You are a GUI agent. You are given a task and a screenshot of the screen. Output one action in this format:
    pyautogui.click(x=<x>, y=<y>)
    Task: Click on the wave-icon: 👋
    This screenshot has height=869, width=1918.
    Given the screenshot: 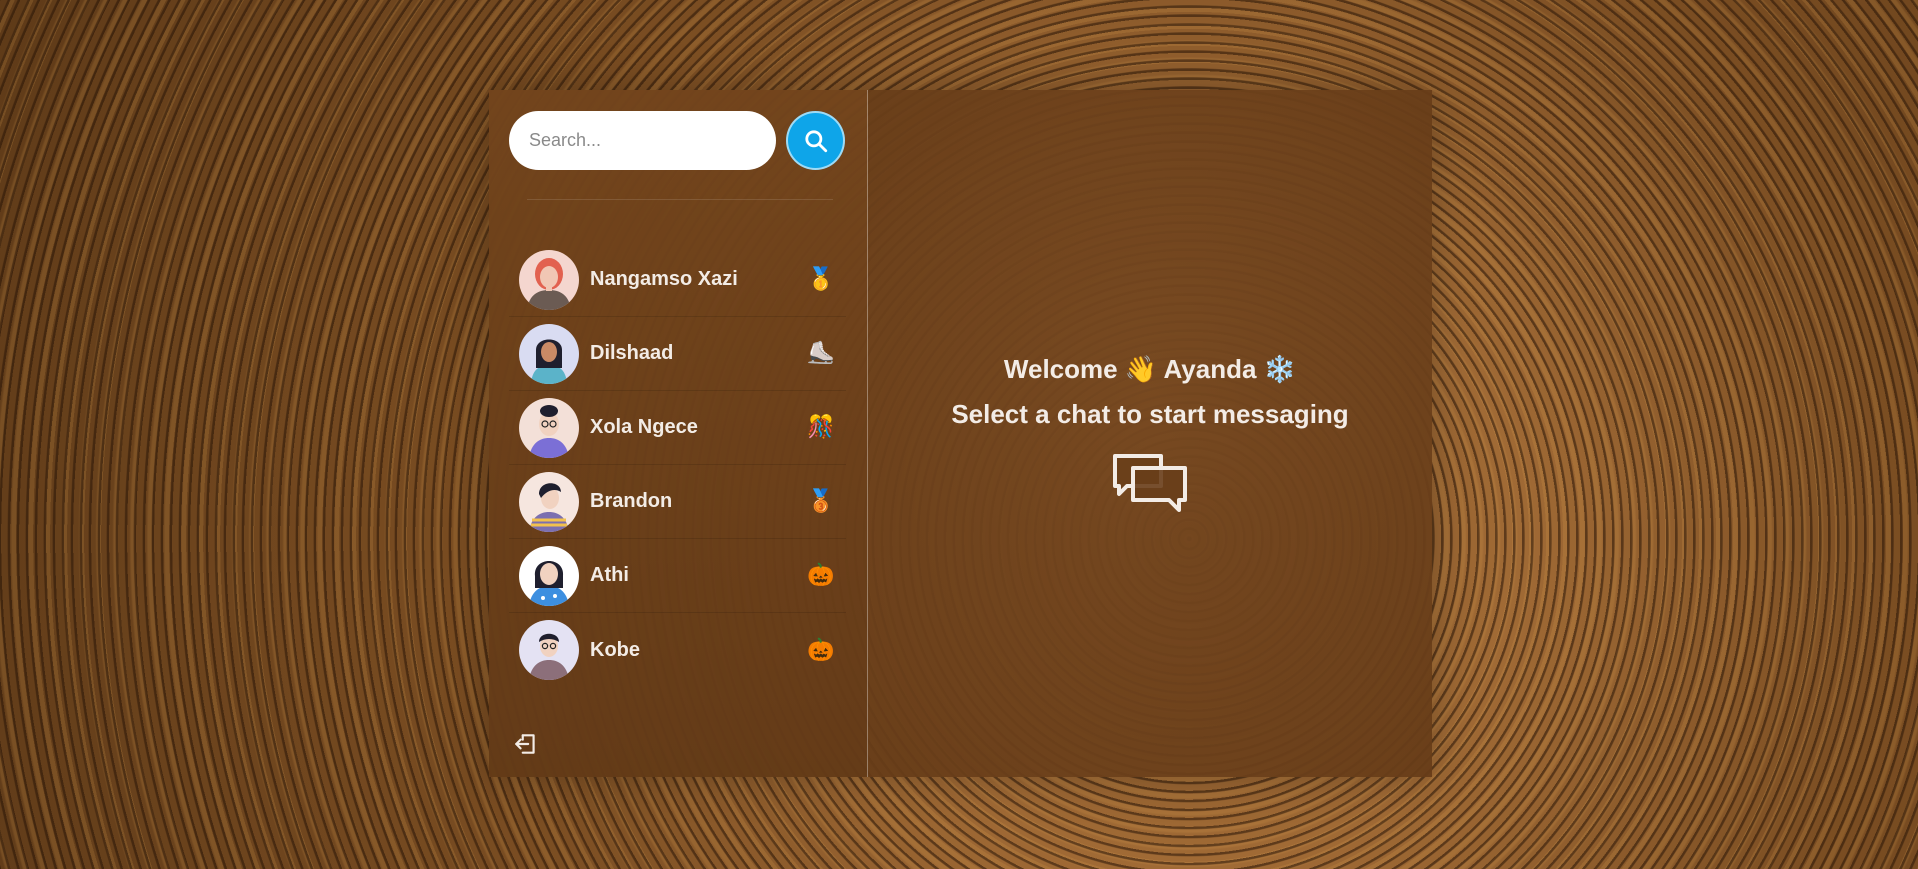 What is the action you would take?
    pyautogui.click(x=1141, y=370)
    